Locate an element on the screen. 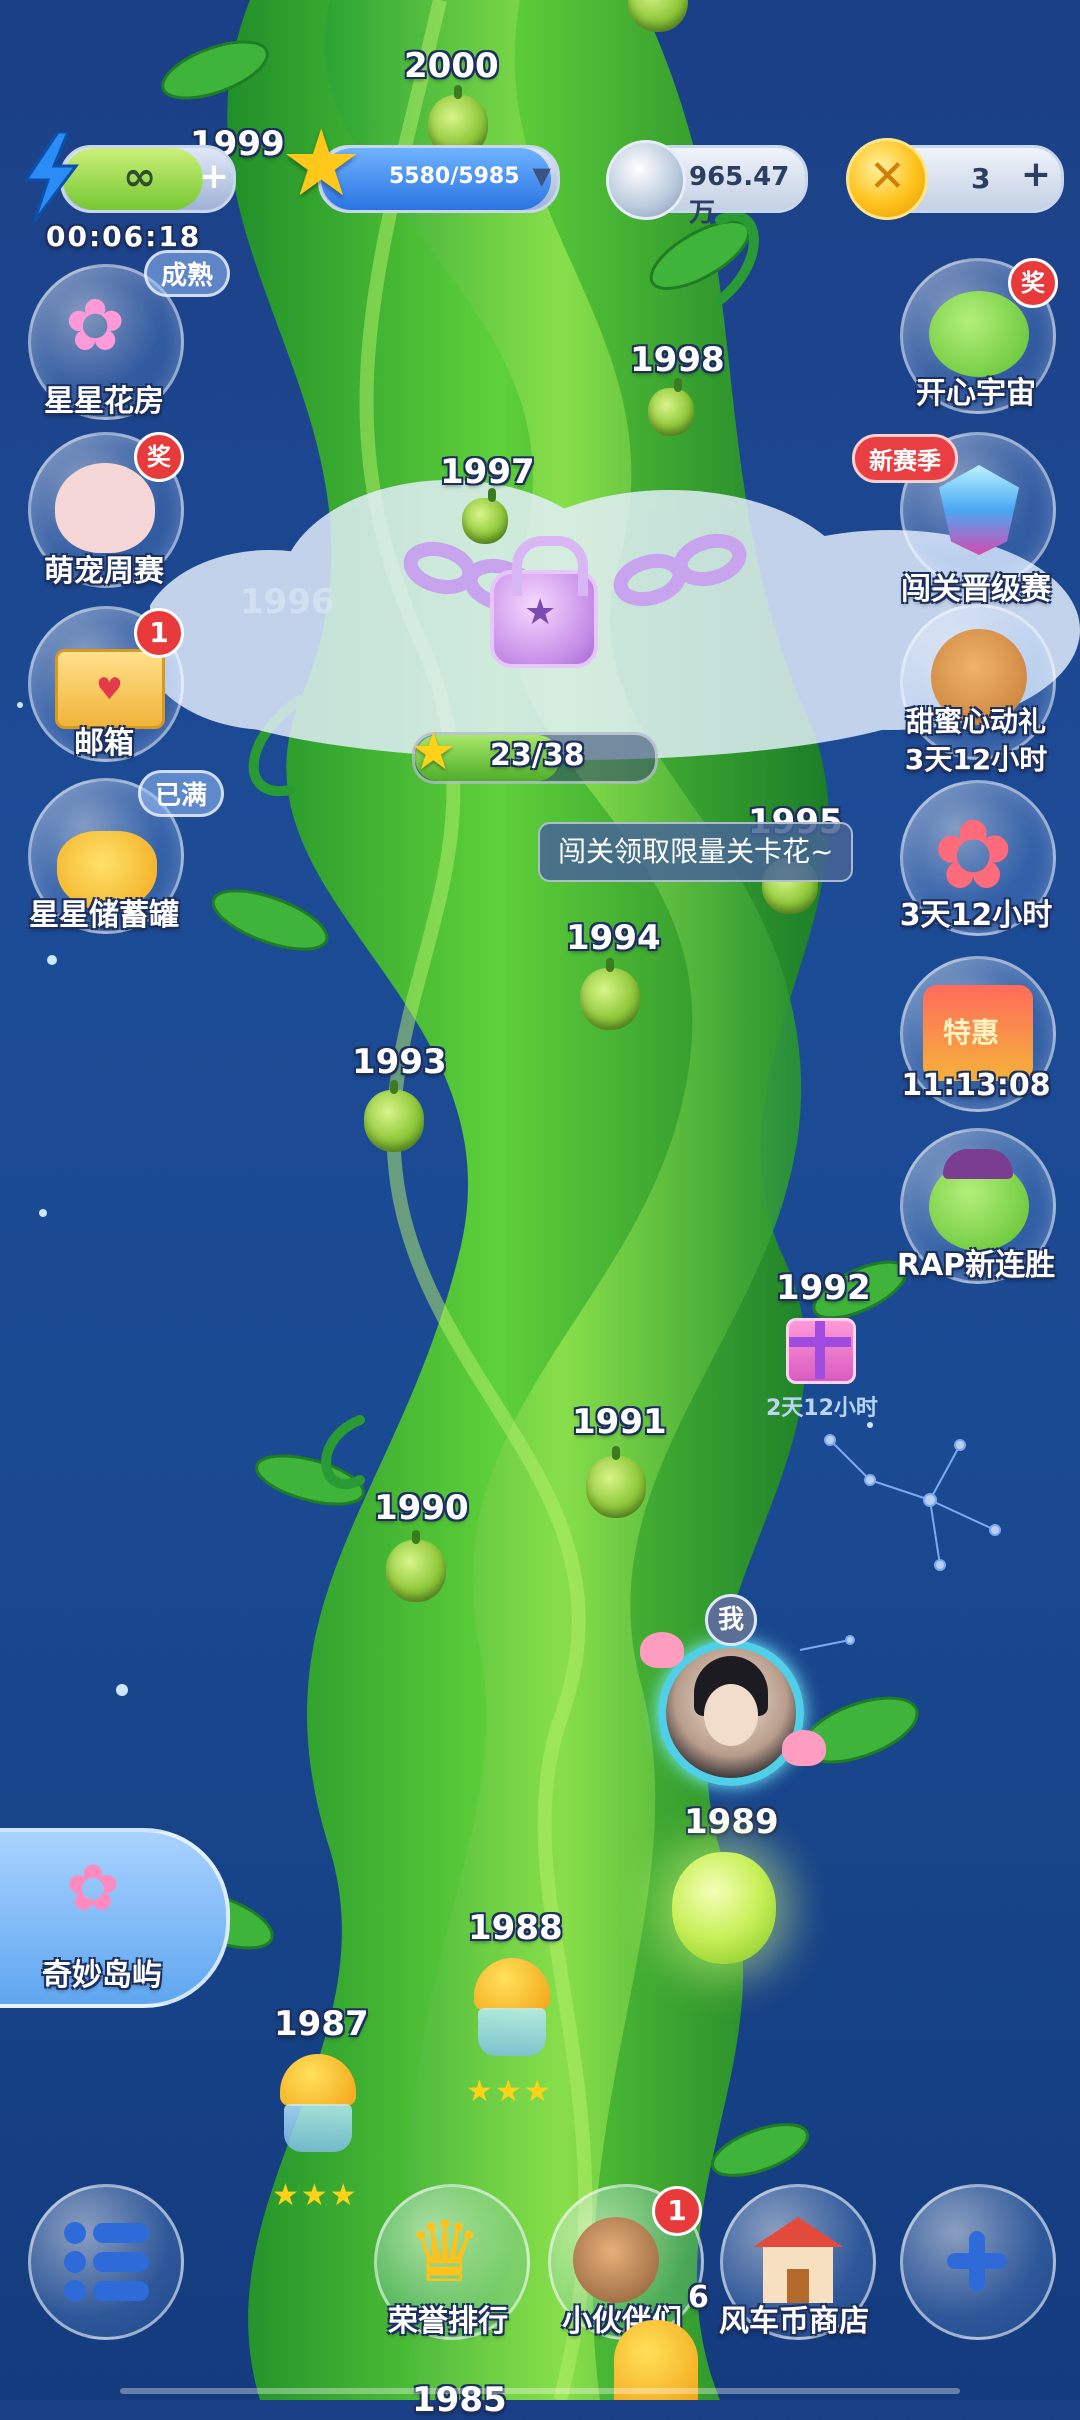 This screenshot has width=1080, height=2420. happy-universe-reward-badge: 奖 is located at coordinates (1033, 283).